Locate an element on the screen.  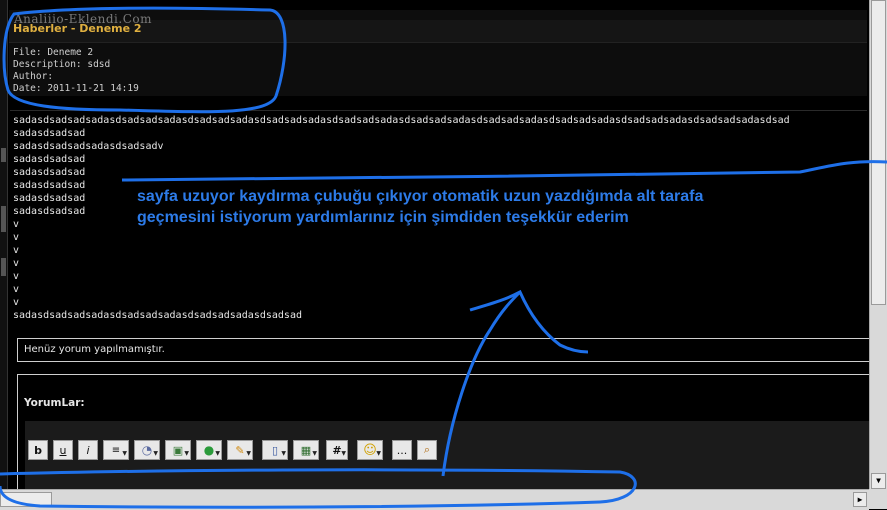
highlight-dropdown-button: ✎ ▼ is located at coordinates (240, 450).